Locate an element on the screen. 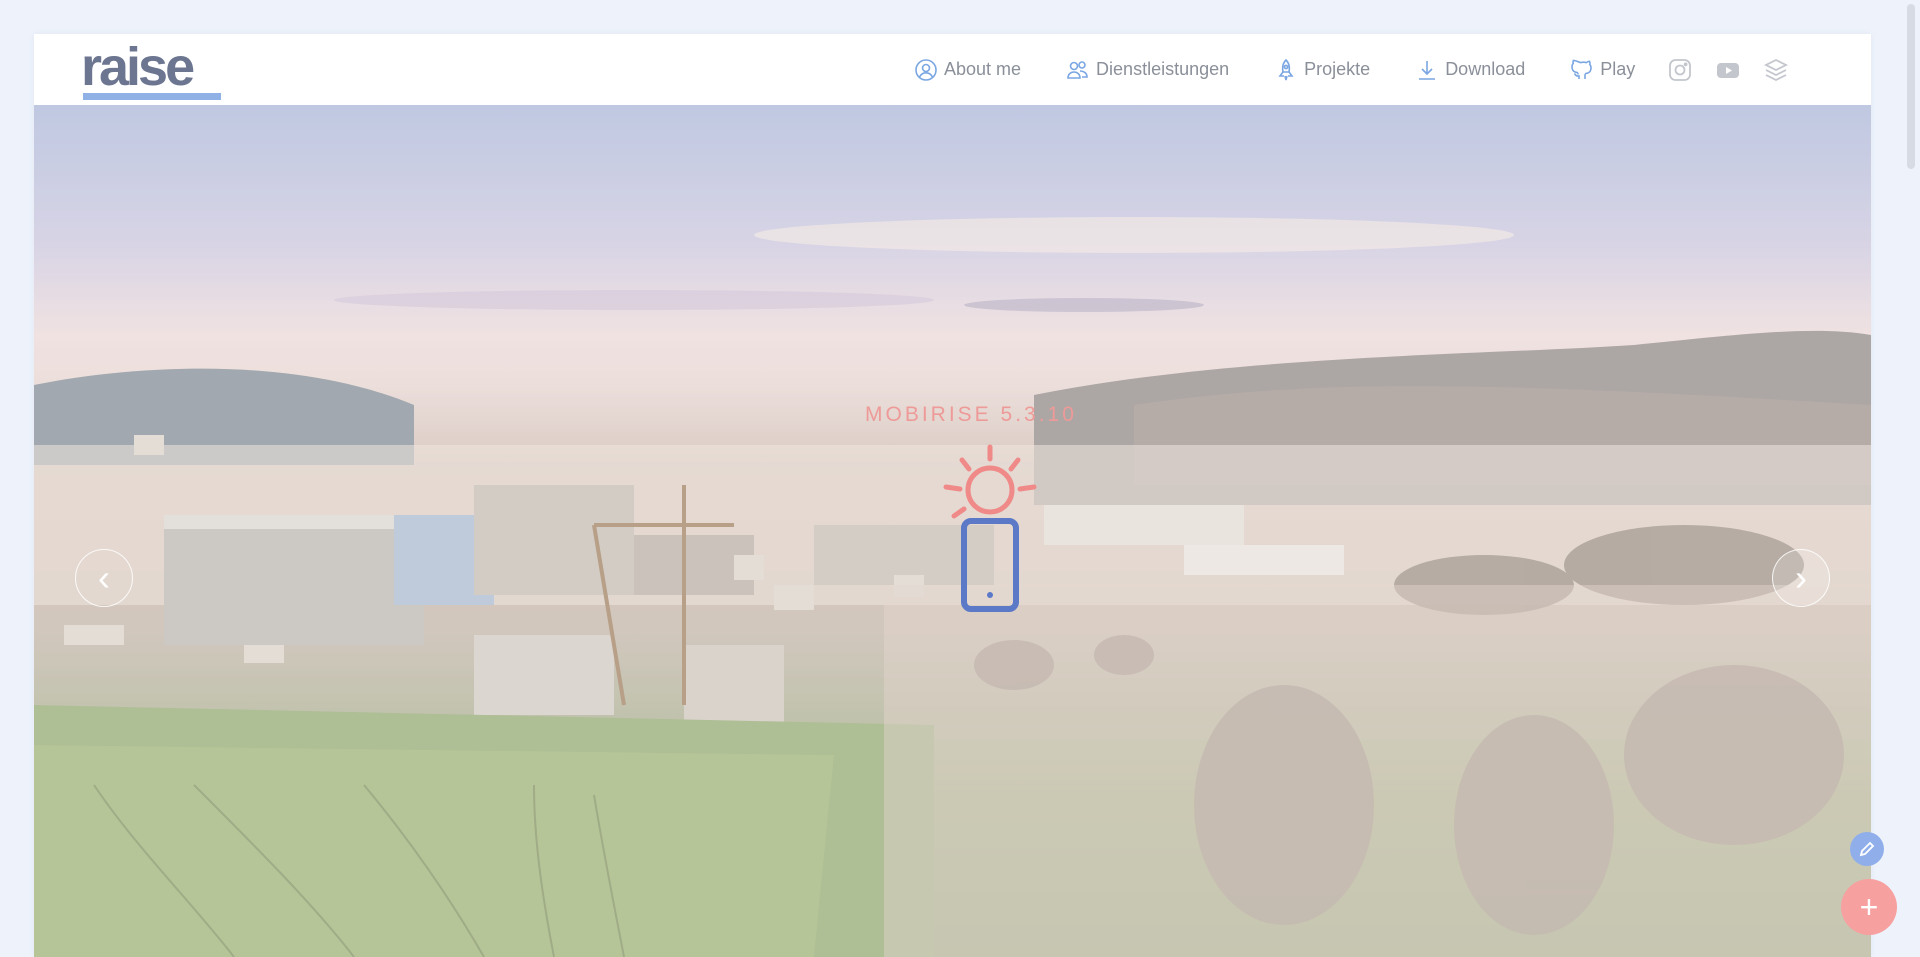  nav-item-download: Download is located at coordinates (1470, 70).